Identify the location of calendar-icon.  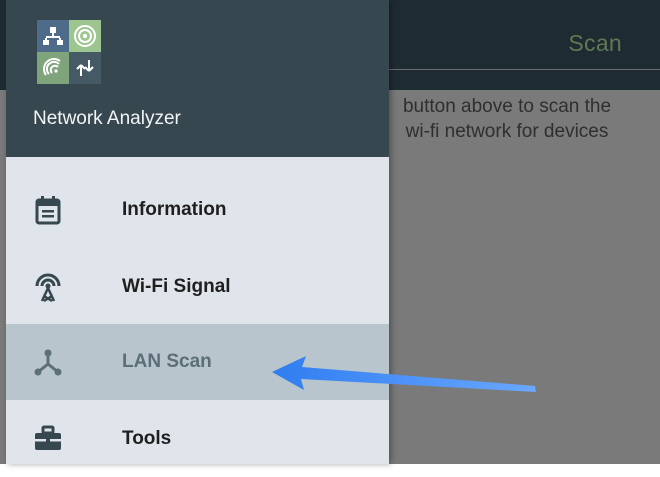
(48, 210).